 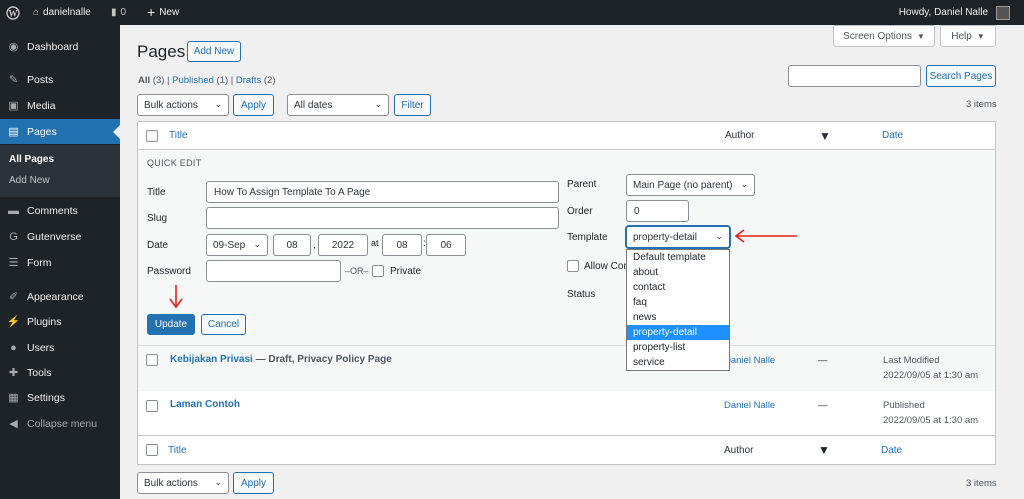 What do you see at coordinates (402, 245) in the screenshot?
I see `hour-input: 08` at bounding box center [402, 245].